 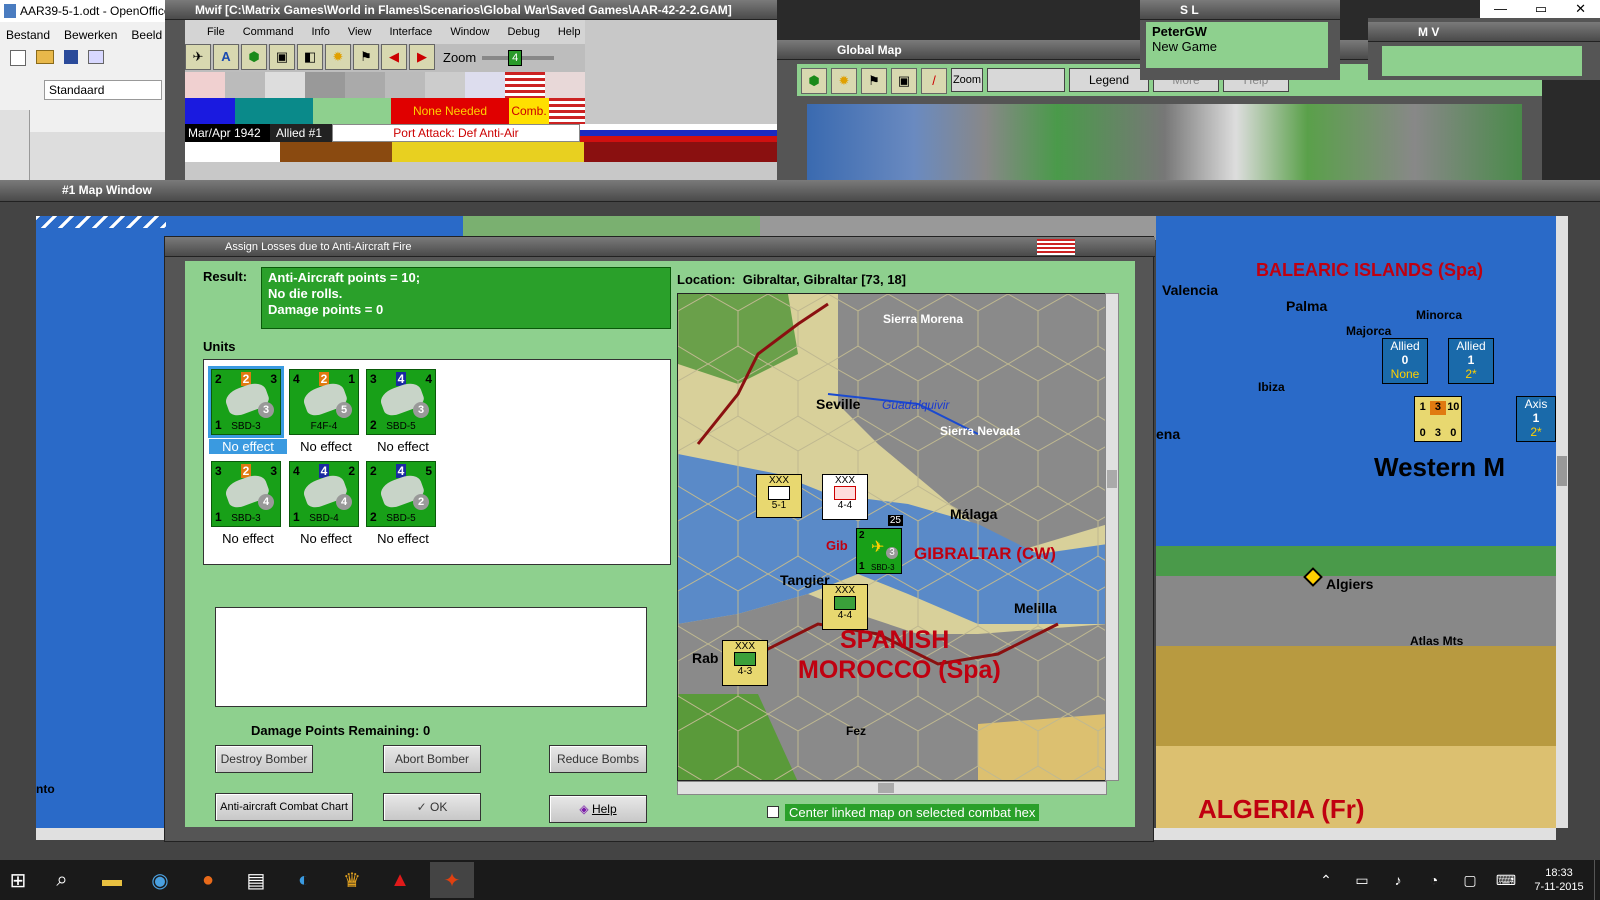 I want to click on unit-counter: 4 4 2 4 1 SBD-4, so click(x=324, y=494).